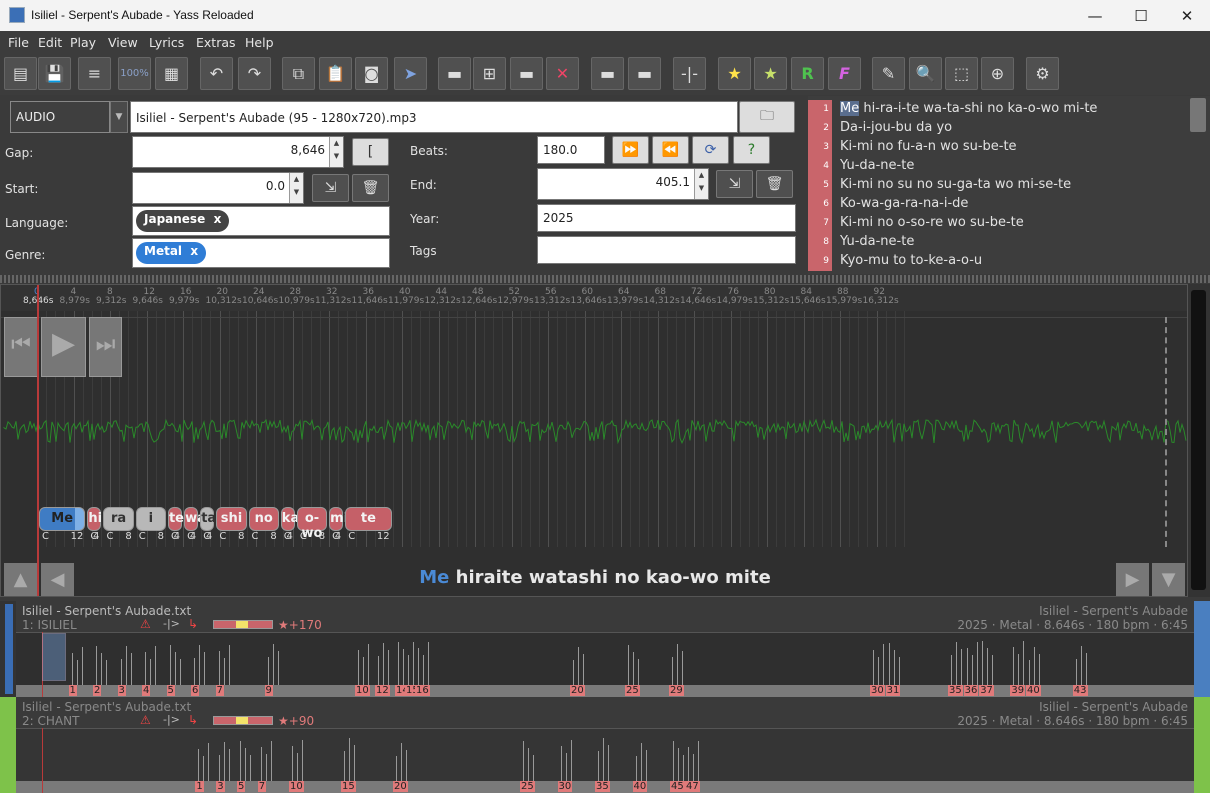  Describe the element at coordinates (571, 150) in the screenshot. I see `beats-field: 180.0` at that location.